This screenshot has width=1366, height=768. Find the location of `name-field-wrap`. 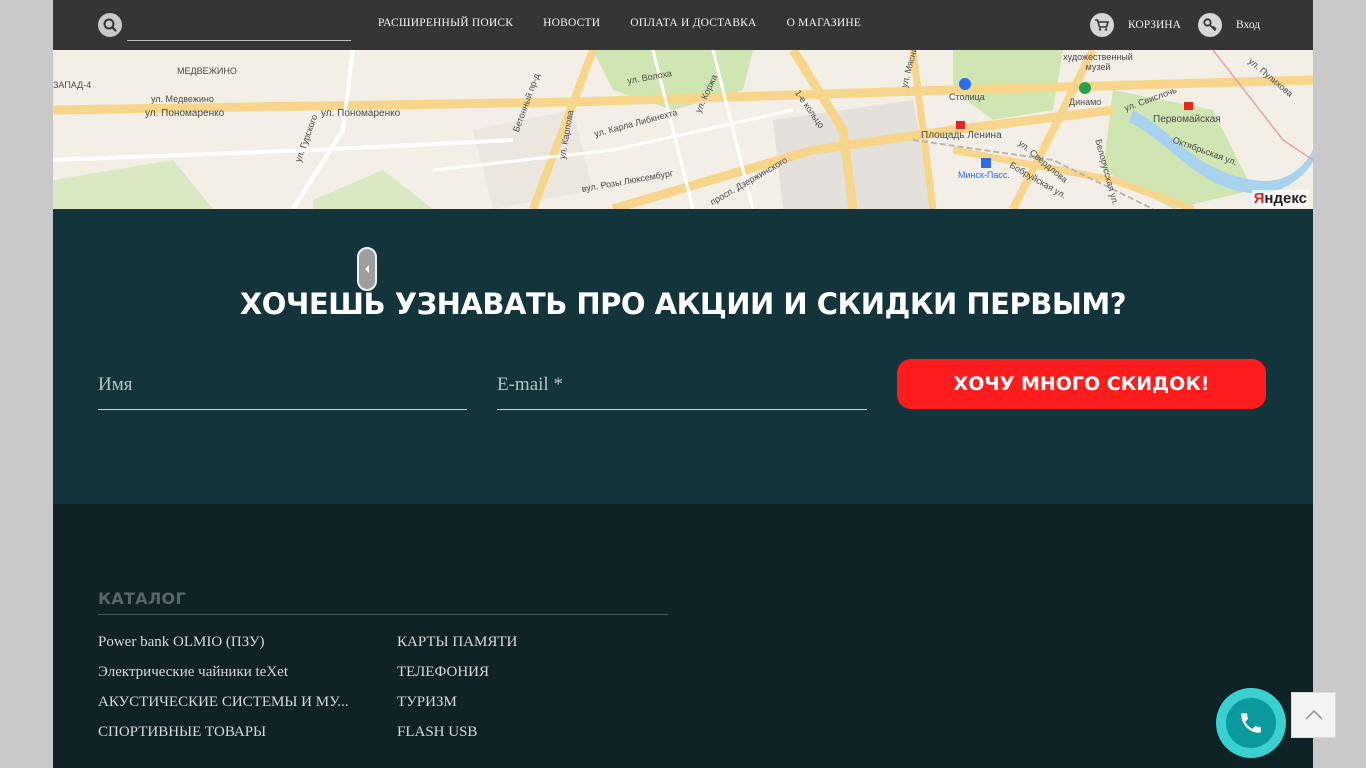

name-field-wrap is located at coordinates (282, 387).